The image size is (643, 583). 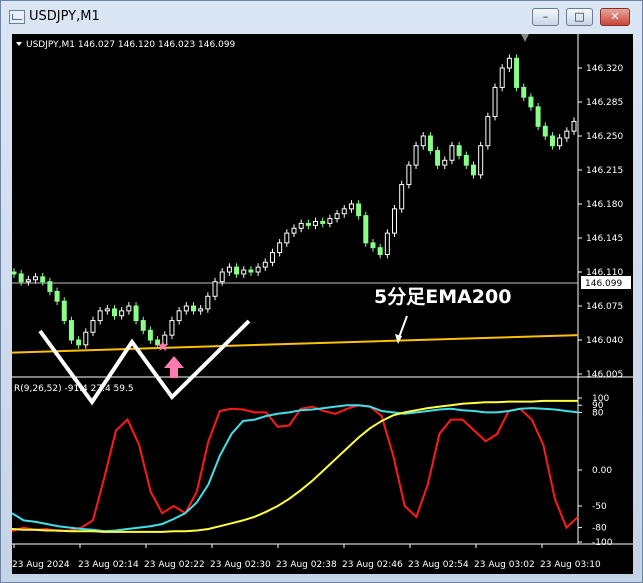 What do you see at coordinates (64, 16) in the screenshot?
I see `window-title: USDJPY,M1` at bounding box center [64, 16].